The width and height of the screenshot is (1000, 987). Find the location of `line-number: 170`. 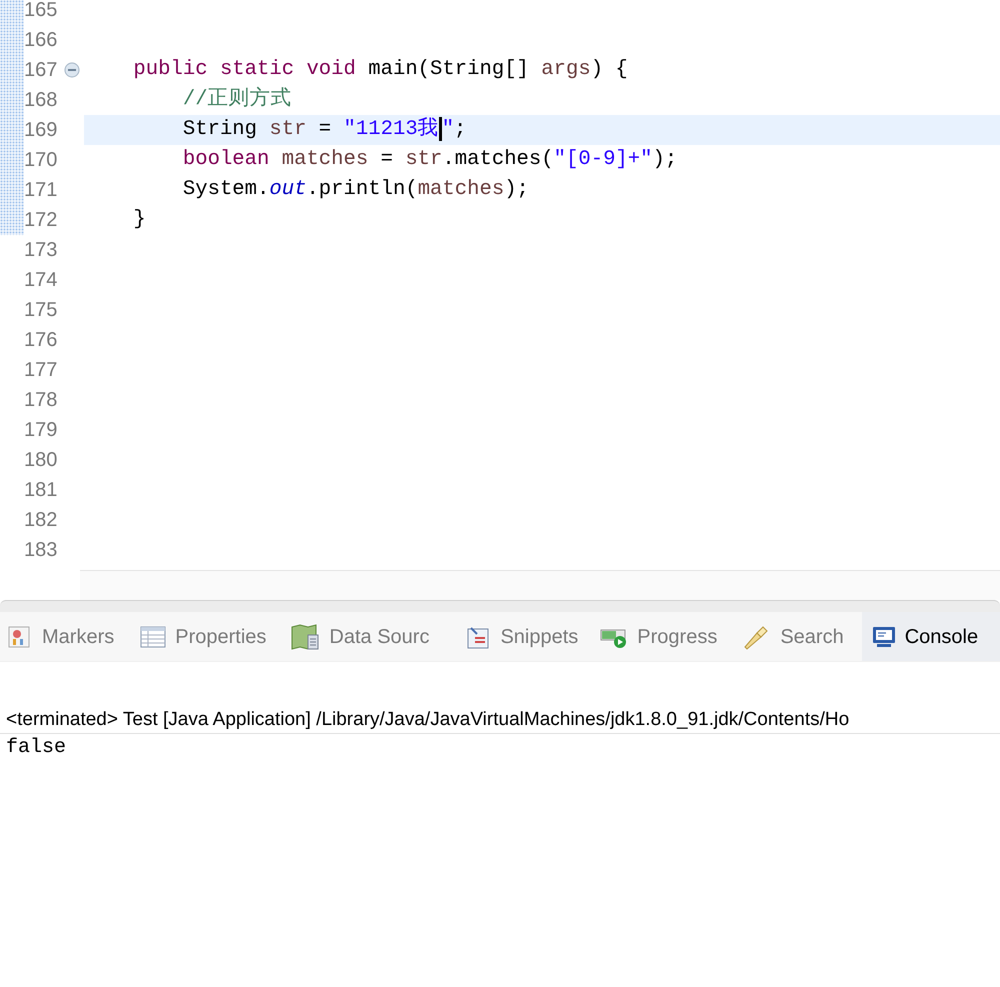

line-number: 170 is located at coordinates (41, 160).